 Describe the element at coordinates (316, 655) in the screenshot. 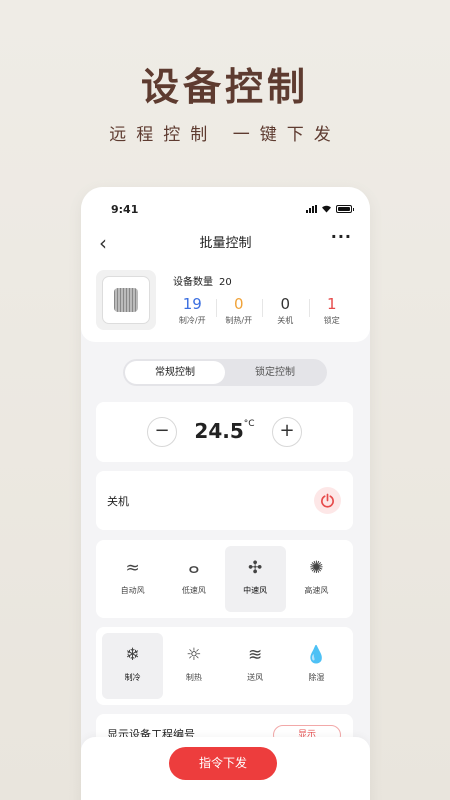

I see `droplet-icon: 💧` at that location.